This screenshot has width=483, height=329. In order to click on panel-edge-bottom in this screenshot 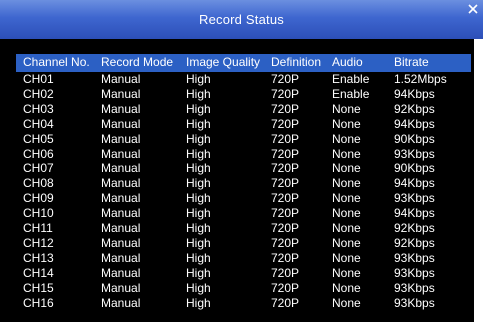, I will do `click(241, 325)`.